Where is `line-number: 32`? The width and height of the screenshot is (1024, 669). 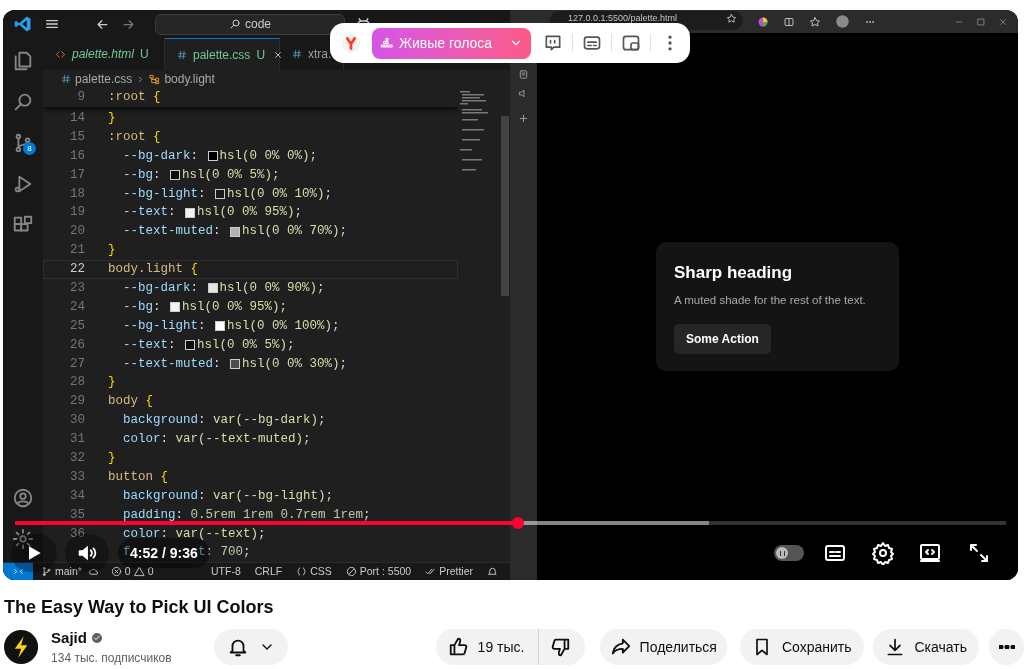
line-number: 32 is located at coordinates (77, 458).